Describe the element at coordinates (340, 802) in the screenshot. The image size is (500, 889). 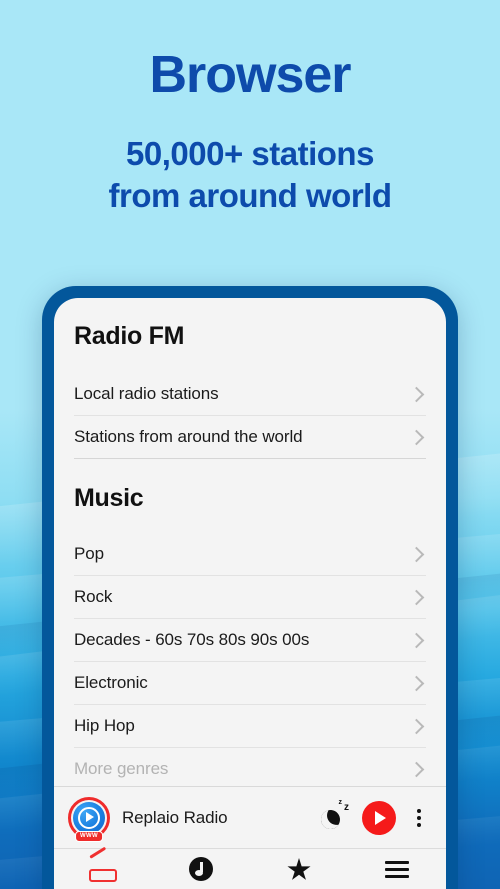
I see `sleep-z-small: z` at that location.